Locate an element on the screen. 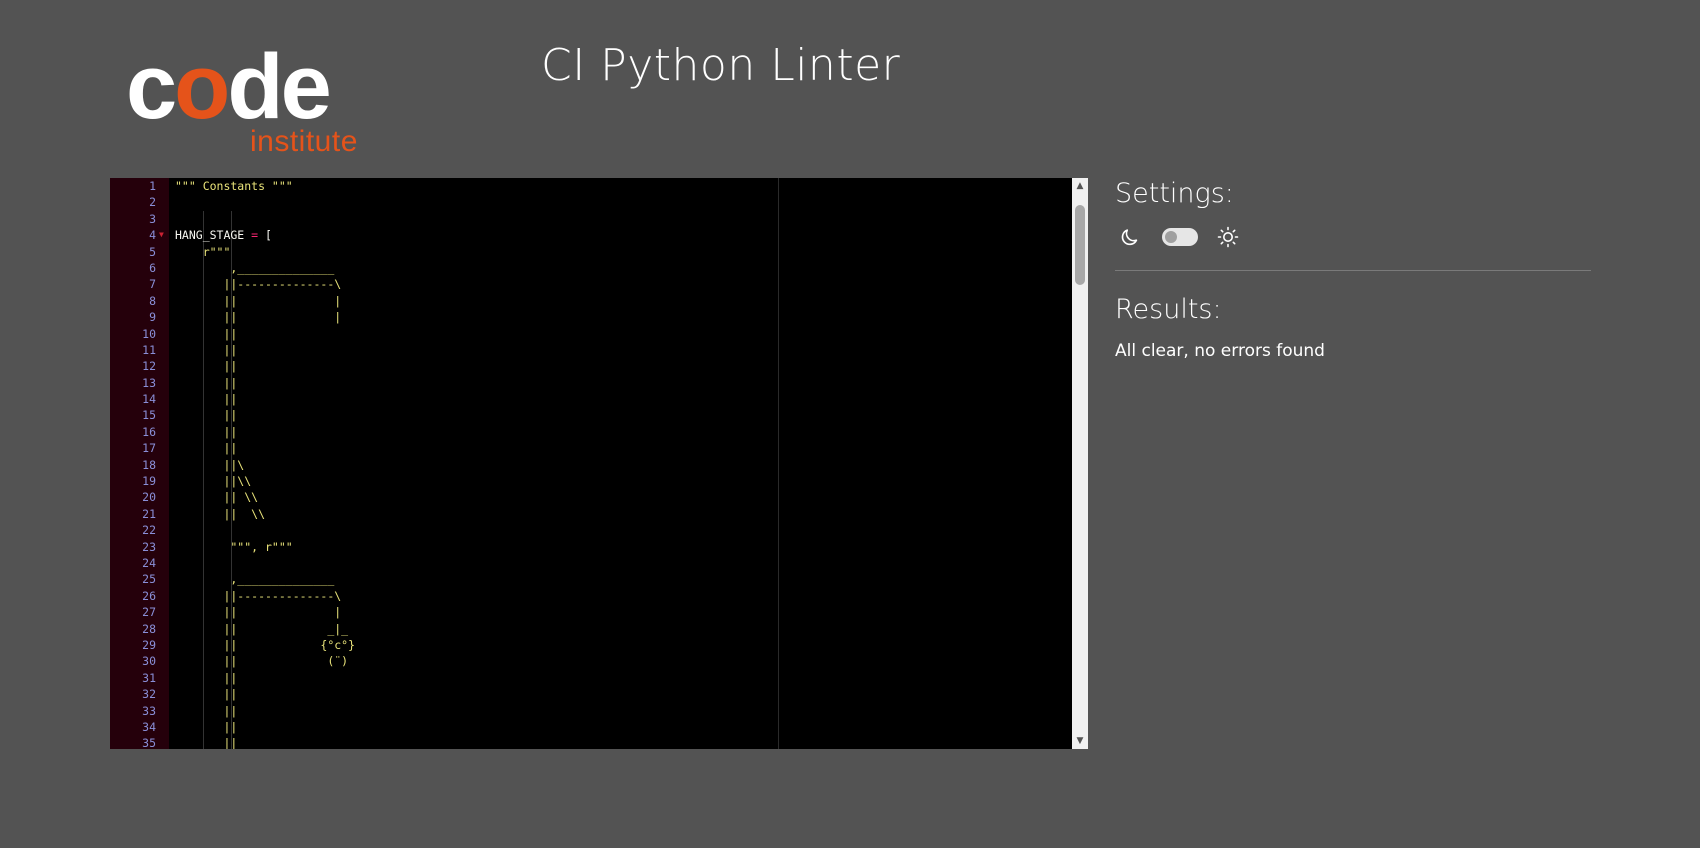  code-line: 1 """ Constants """ is located at coordinates (591, 186).